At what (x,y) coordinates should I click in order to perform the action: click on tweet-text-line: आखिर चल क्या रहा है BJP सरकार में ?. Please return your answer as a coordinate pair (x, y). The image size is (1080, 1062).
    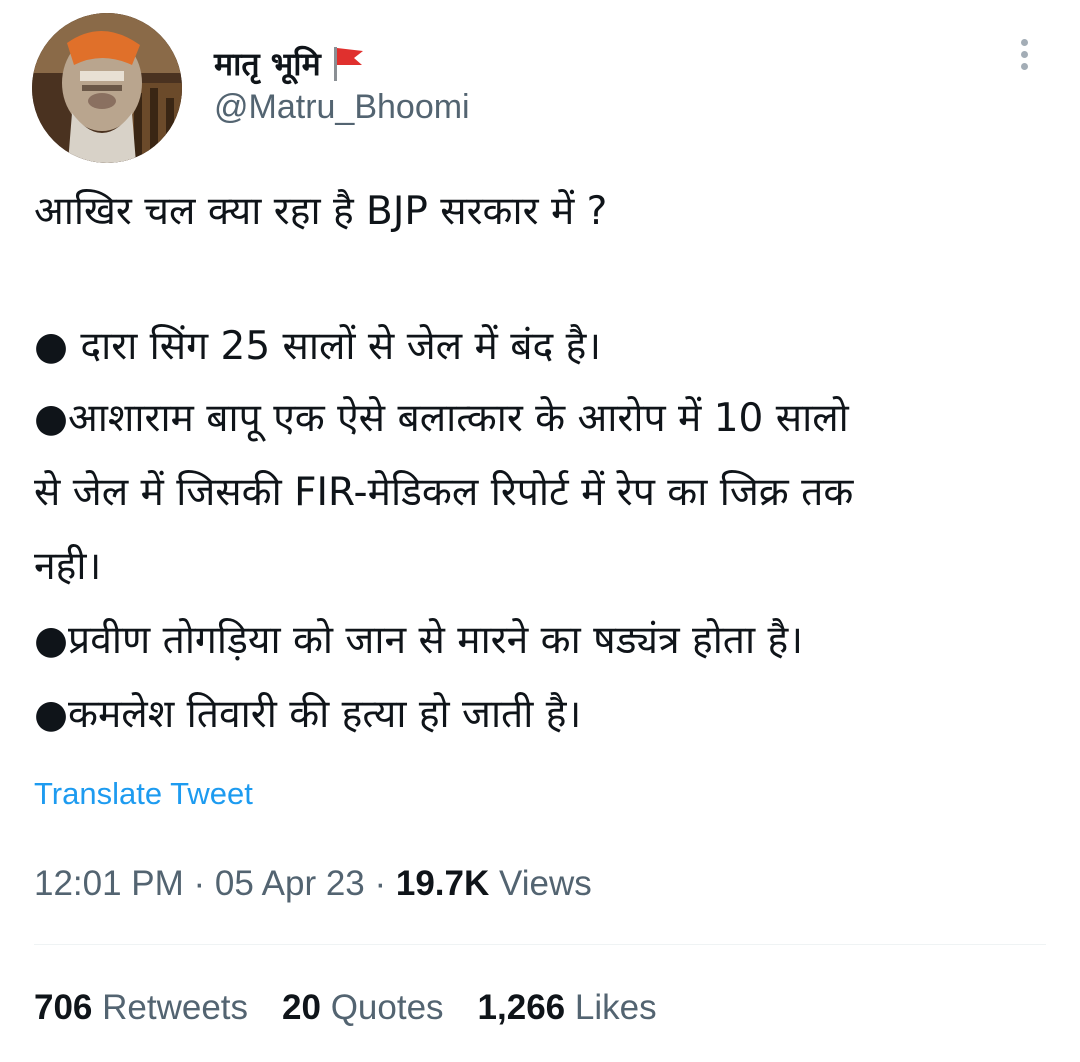
    Looking at the image, I should click on (321, 211).